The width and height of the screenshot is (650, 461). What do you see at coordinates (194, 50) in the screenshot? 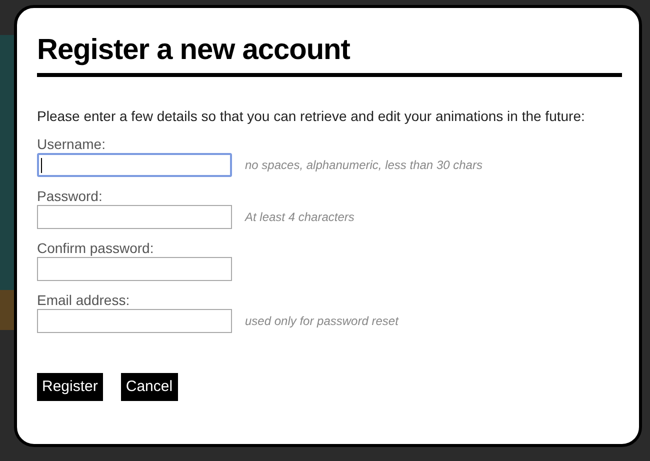
I see `dialog-title: Register a new account` at bounding box center [194, 50].